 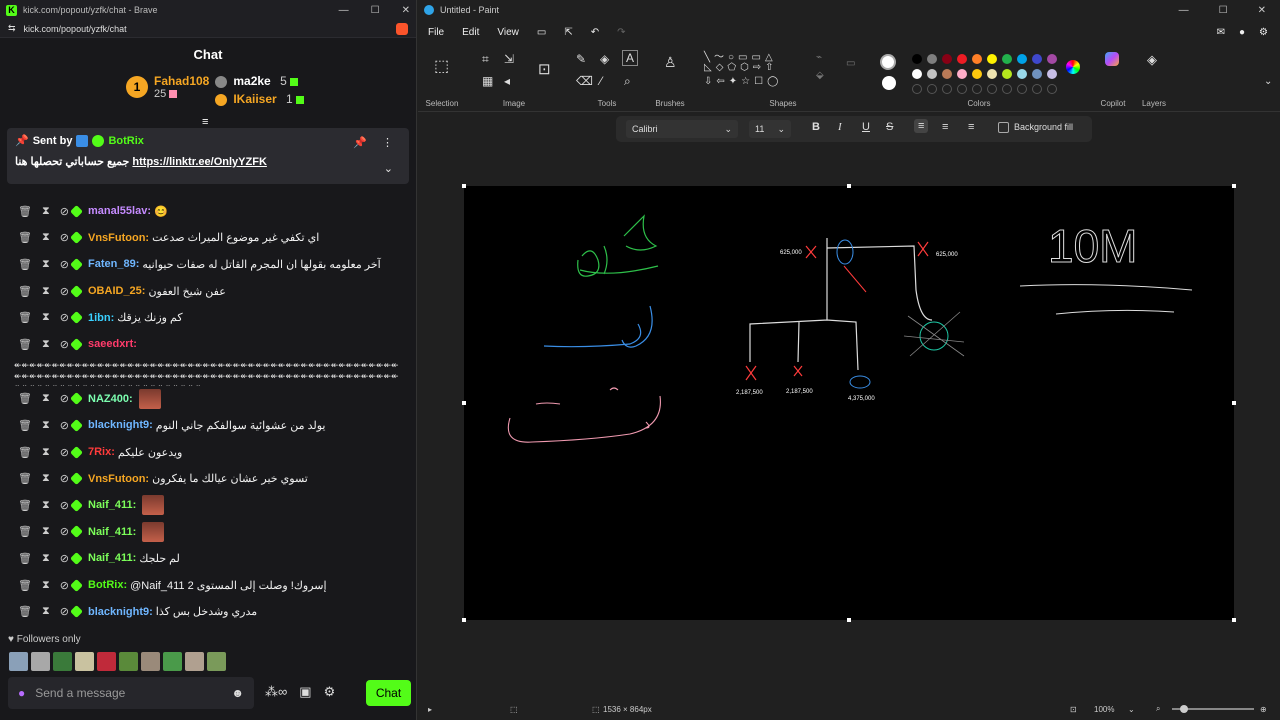 What do you see at coordinates (1131, 709) in the screenshot?
I see `zoom-dropdown-icon: ⌄` at bounding box center [1131, 709].